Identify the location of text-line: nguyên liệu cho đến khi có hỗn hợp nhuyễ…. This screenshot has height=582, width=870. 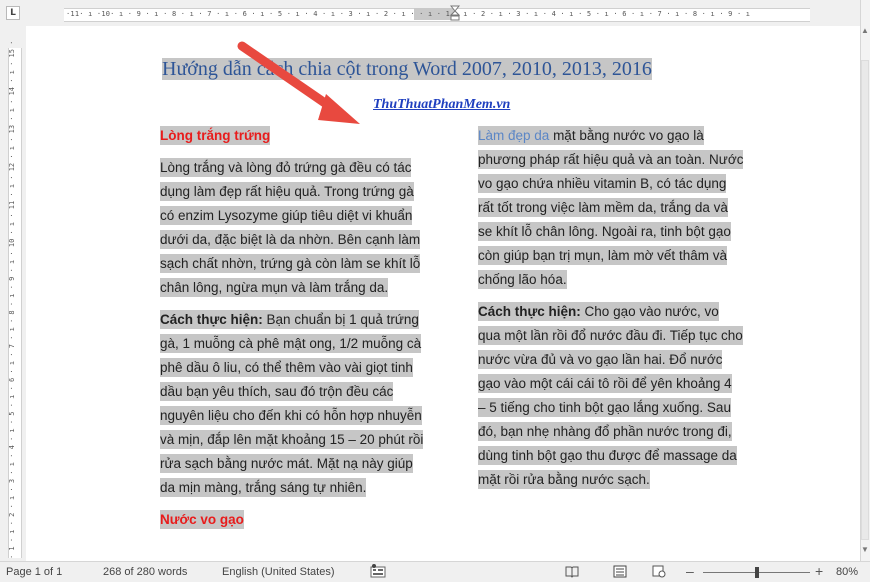
(291, 415).